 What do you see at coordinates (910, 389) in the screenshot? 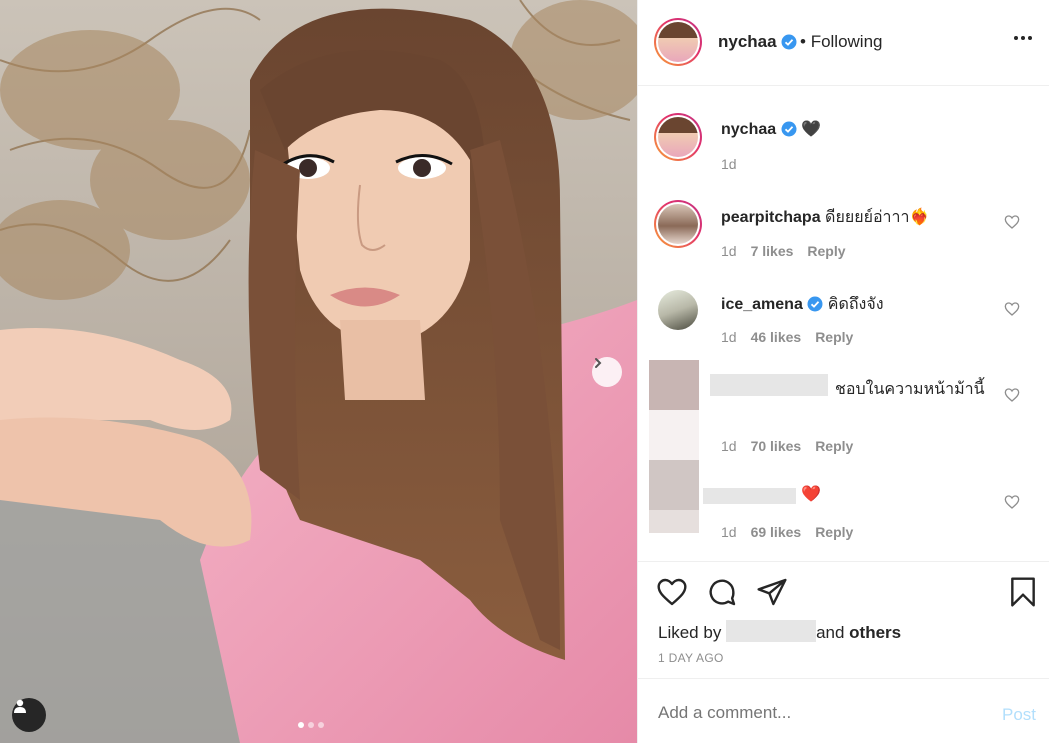
I see `comment-text: ชอบในความหน้าม้านี้` at bounding box center [910, 389].